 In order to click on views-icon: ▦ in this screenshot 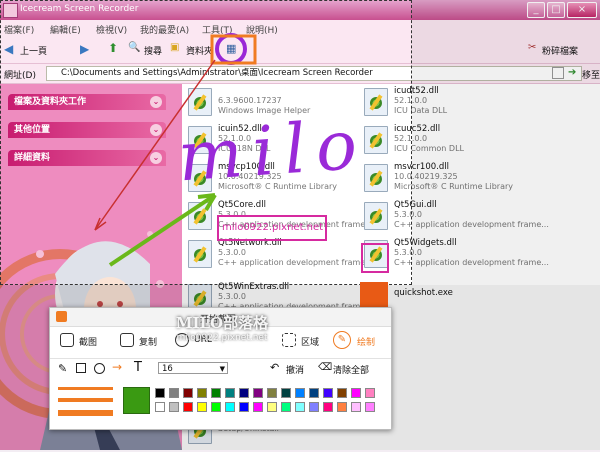, I will do `click(231, 48)`.